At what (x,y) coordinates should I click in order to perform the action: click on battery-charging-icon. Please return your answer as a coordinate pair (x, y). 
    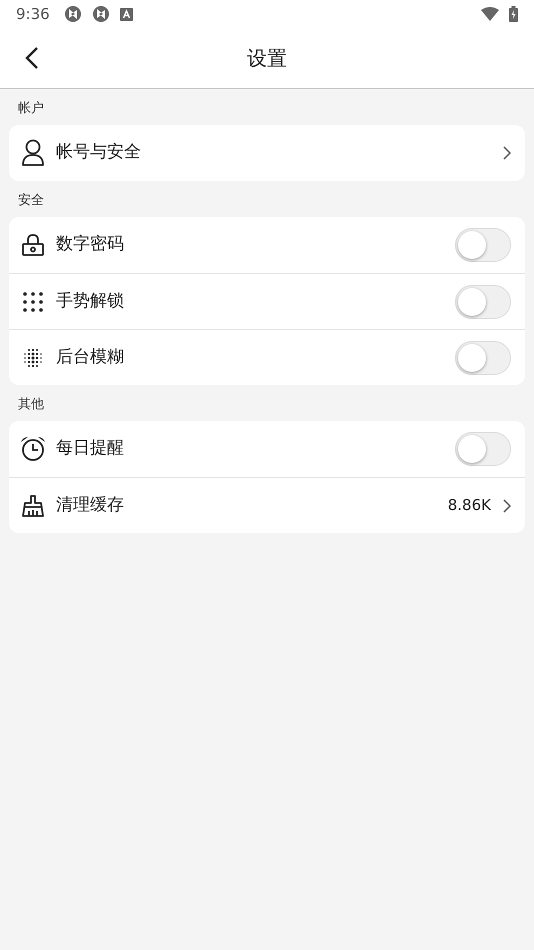
    Looking at the image, I should click on (513, 14).